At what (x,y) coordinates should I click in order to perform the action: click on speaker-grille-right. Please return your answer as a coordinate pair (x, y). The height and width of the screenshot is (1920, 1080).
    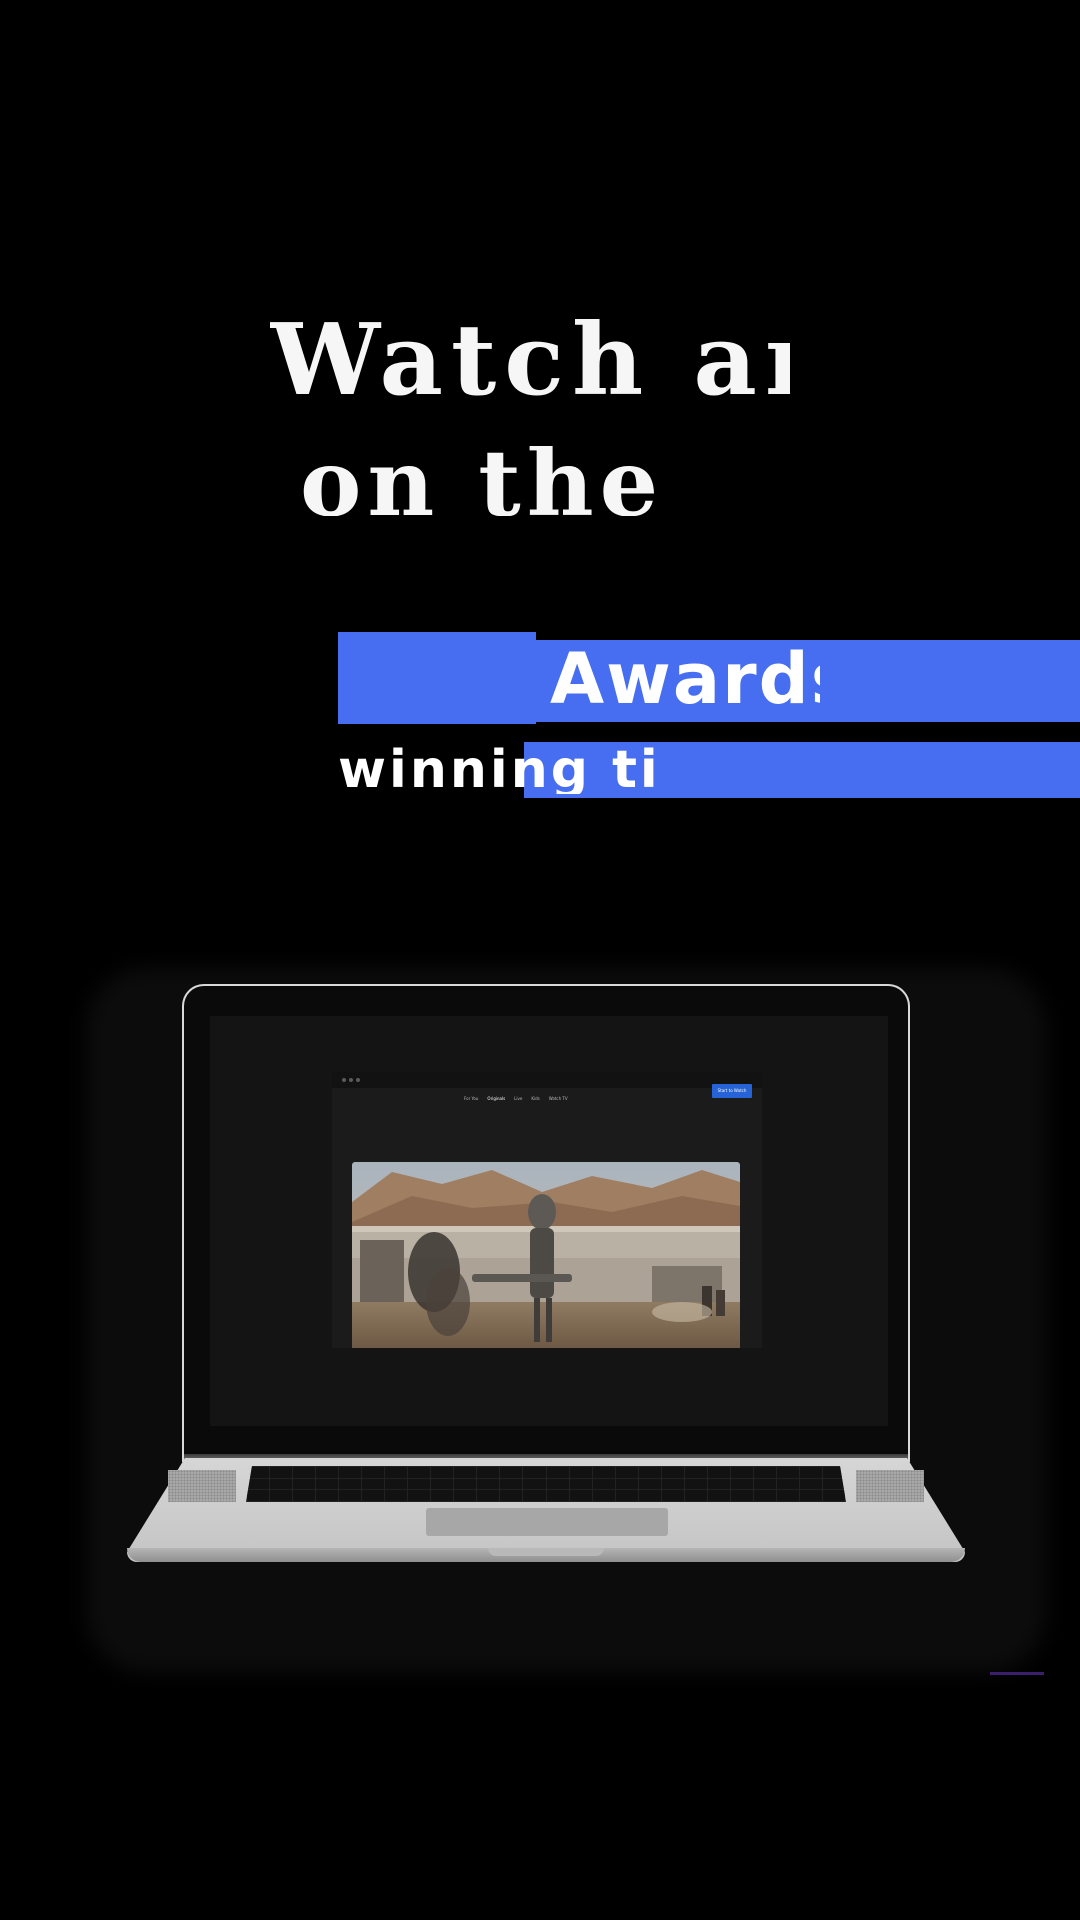
    Looking at the image, I should click on (890, 1486).